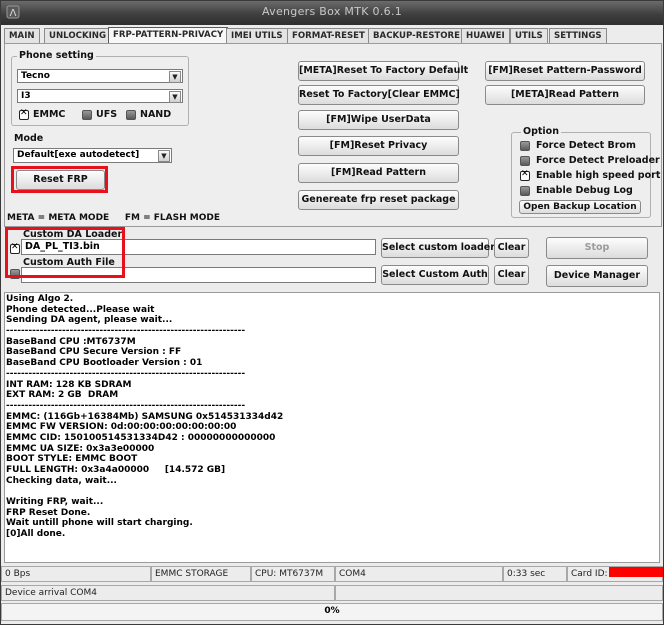  What do you see at coordinates (535, 574) in the screenshot?
I see `status-time: 0:33 sec` at bounding box center [535, 574].